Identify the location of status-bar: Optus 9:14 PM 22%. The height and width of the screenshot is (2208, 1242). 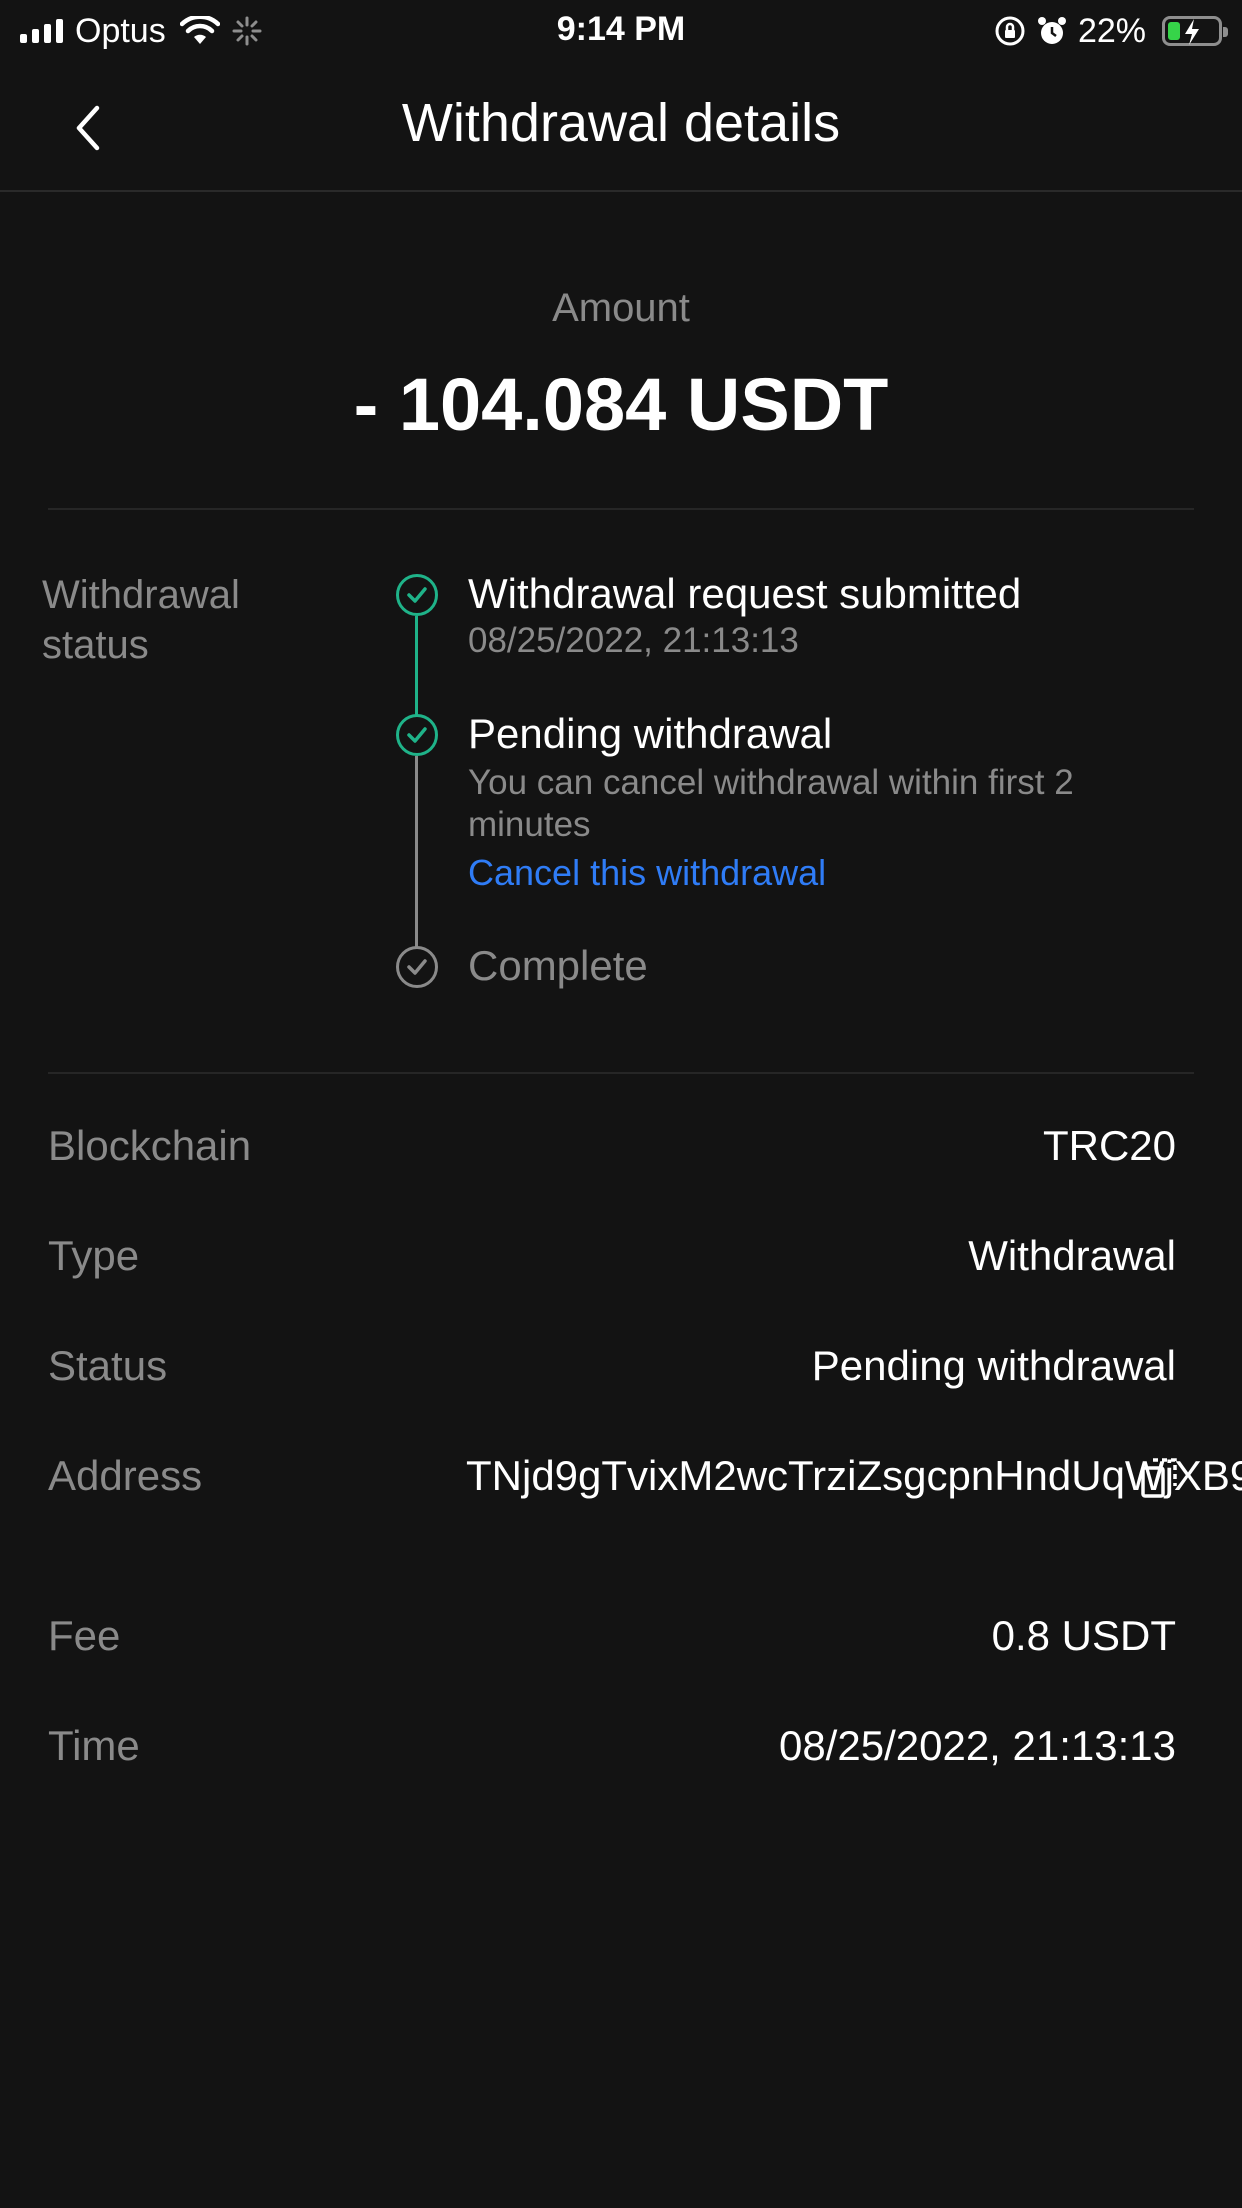
(621, 31).